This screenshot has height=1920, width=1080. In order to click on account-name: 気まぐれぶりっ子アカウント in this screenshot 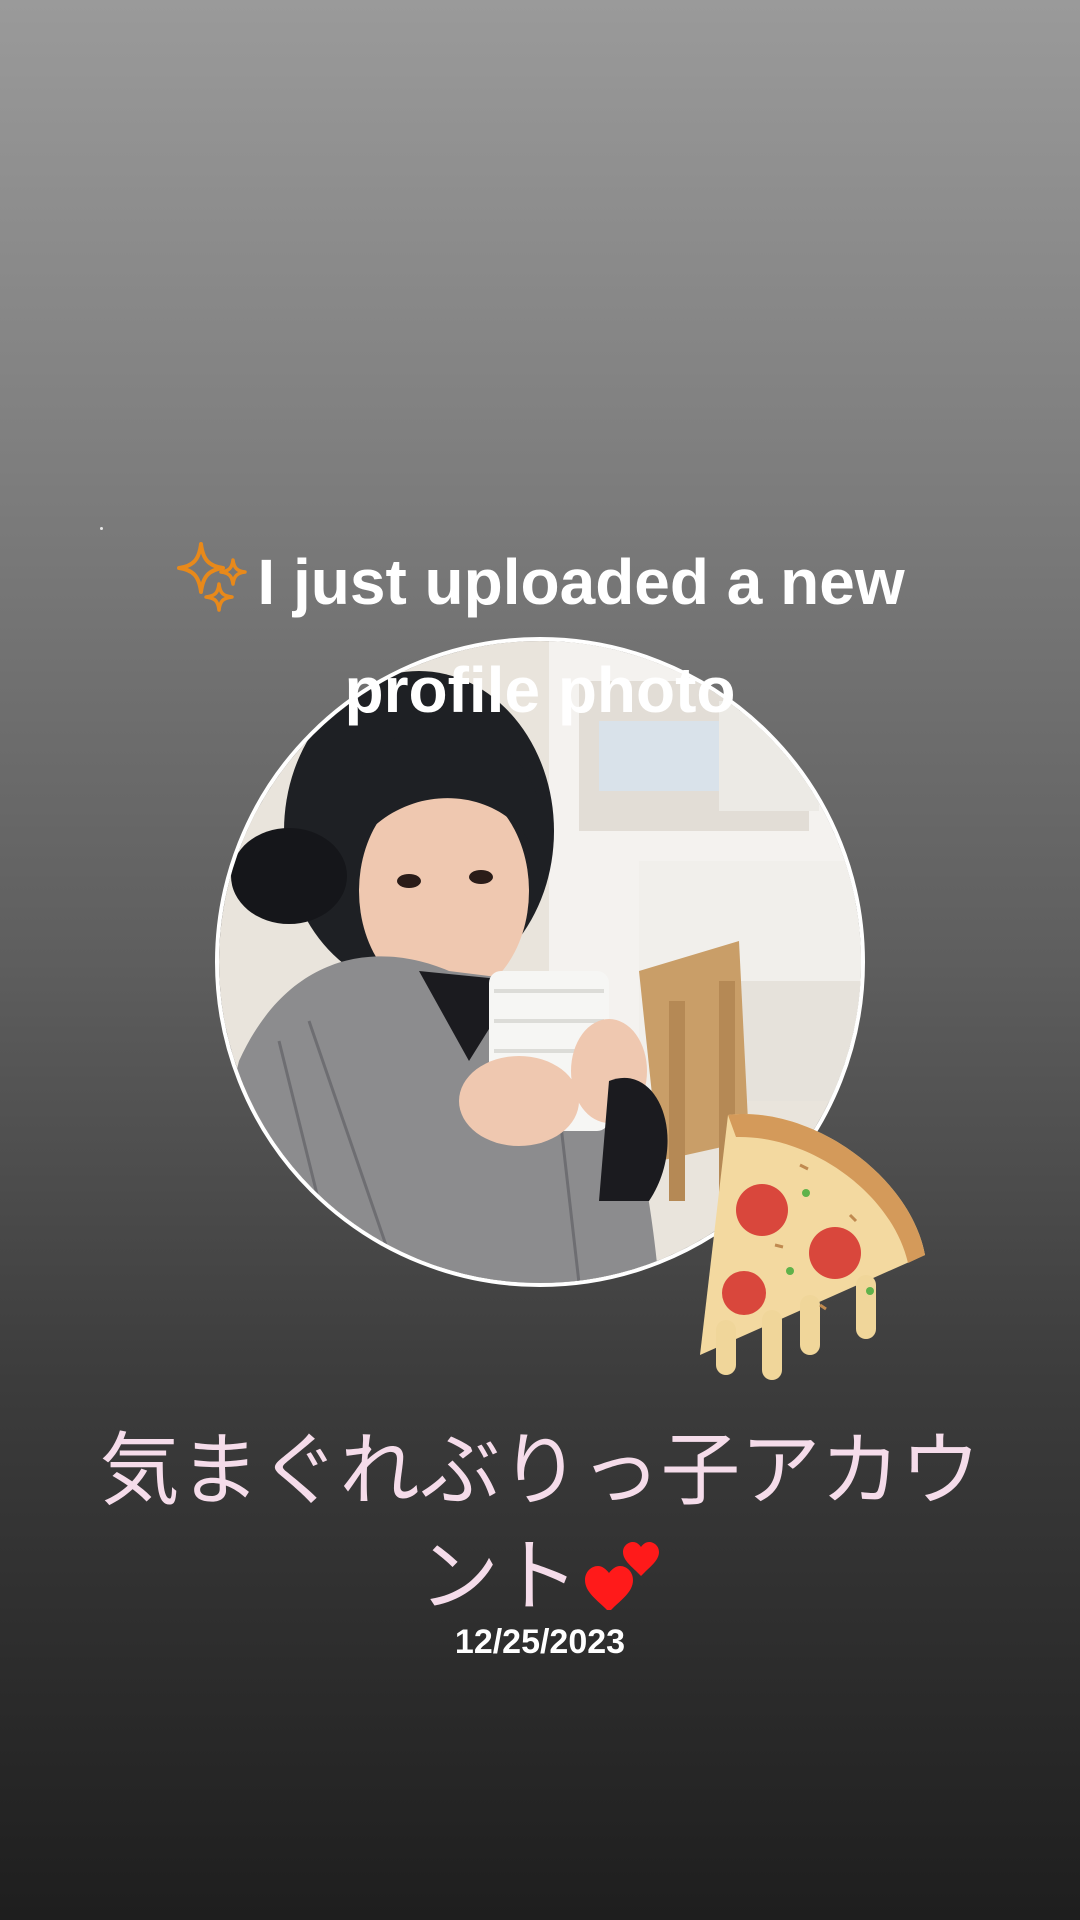, I will do `click(540, 1524)`.